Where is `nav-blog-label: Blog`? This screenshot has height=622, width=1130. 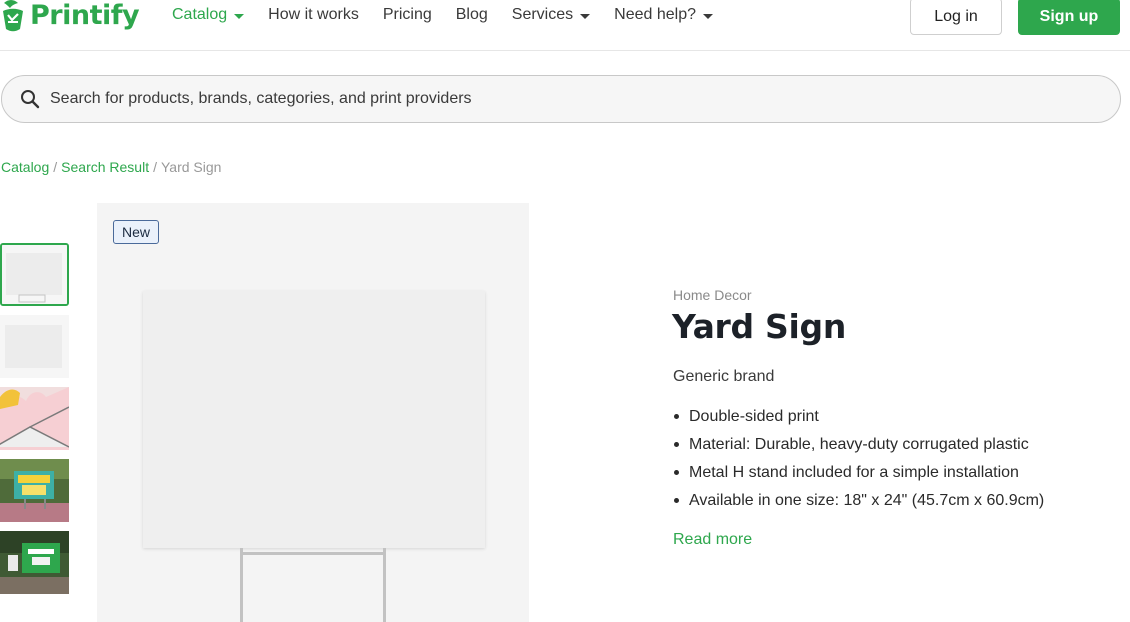 nav-blog-label: Blog is located at coordinates (471, 14).